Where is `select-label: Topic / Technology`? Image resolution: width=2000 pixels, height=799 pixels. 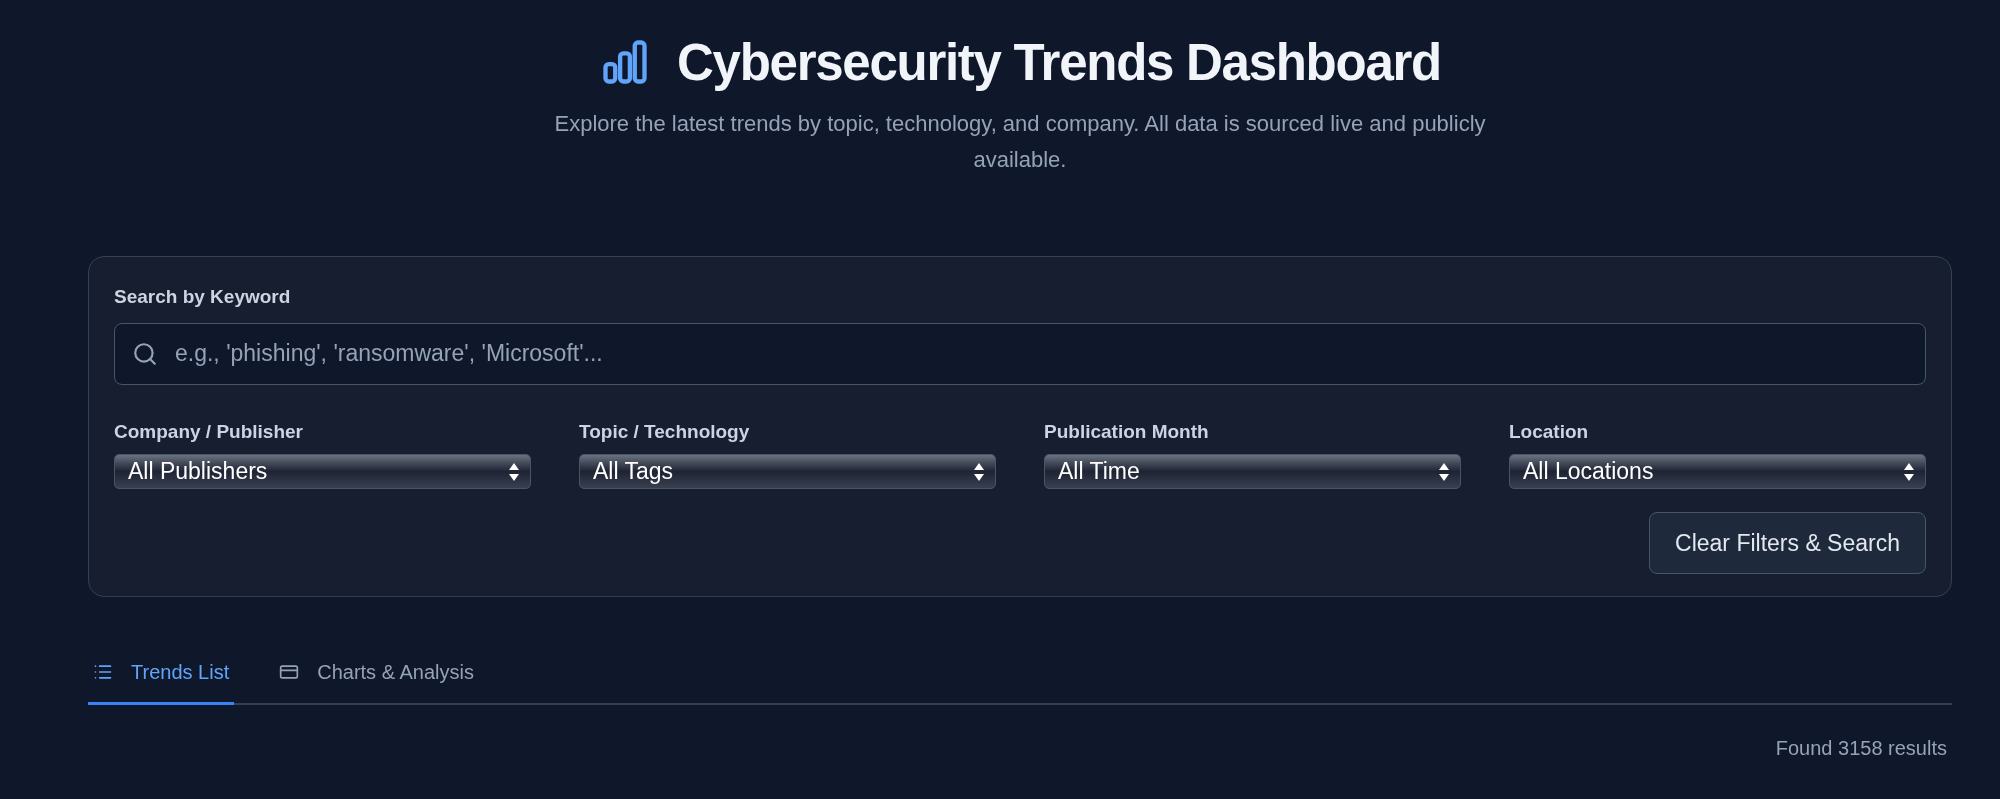 select-label: Topic / Technology is located at coordinates (665, 431).